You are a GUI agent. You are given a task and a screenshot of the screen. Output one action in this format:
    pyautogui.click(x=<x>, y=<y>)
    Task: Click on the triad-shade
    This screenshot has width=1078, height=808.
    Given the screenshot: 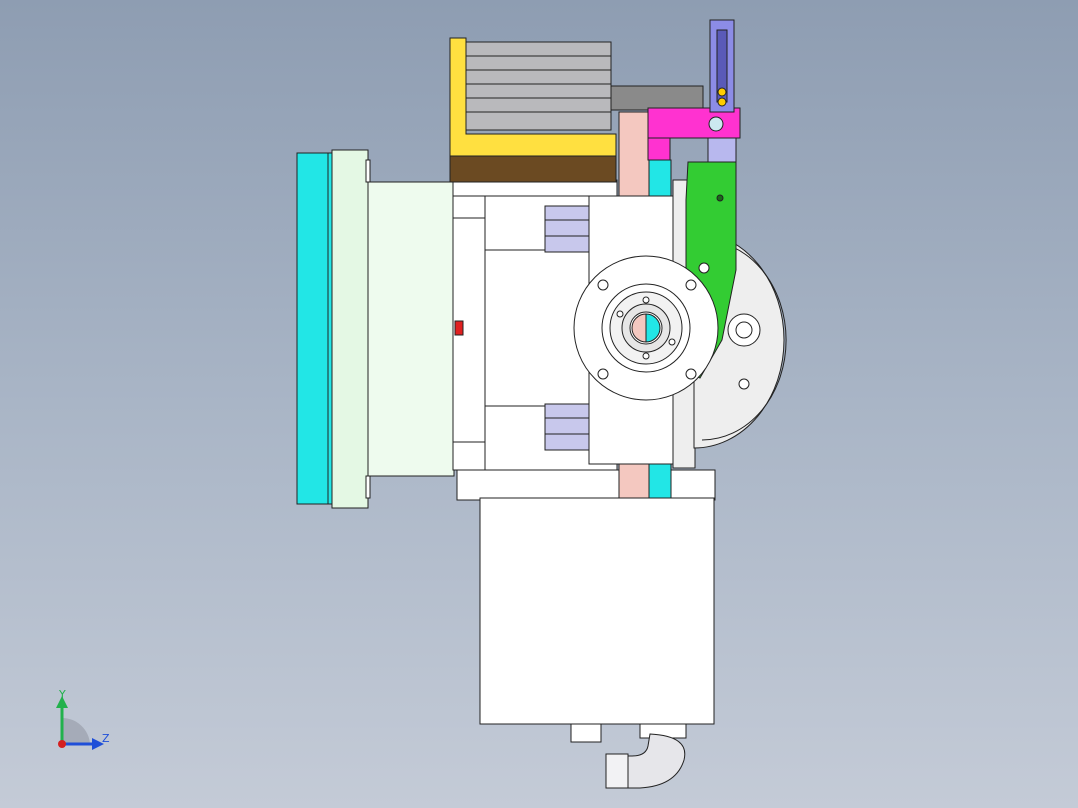 What is the action you would take?
    pyautogui.click(x=76, y=730)
    